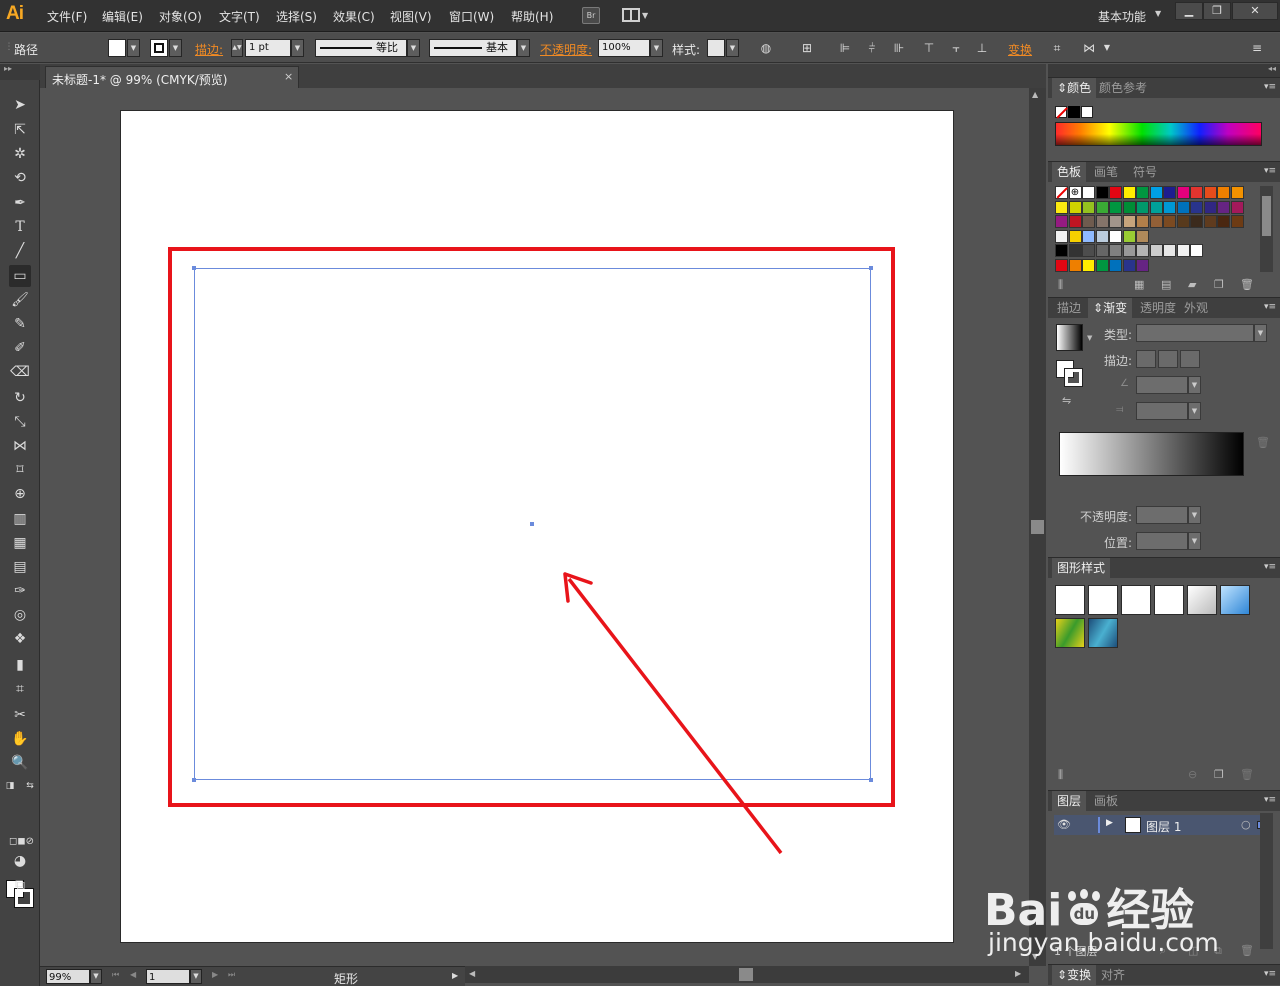 The image size is (1280, 986). I want to click on gradient-preview, so click(1069, 337).